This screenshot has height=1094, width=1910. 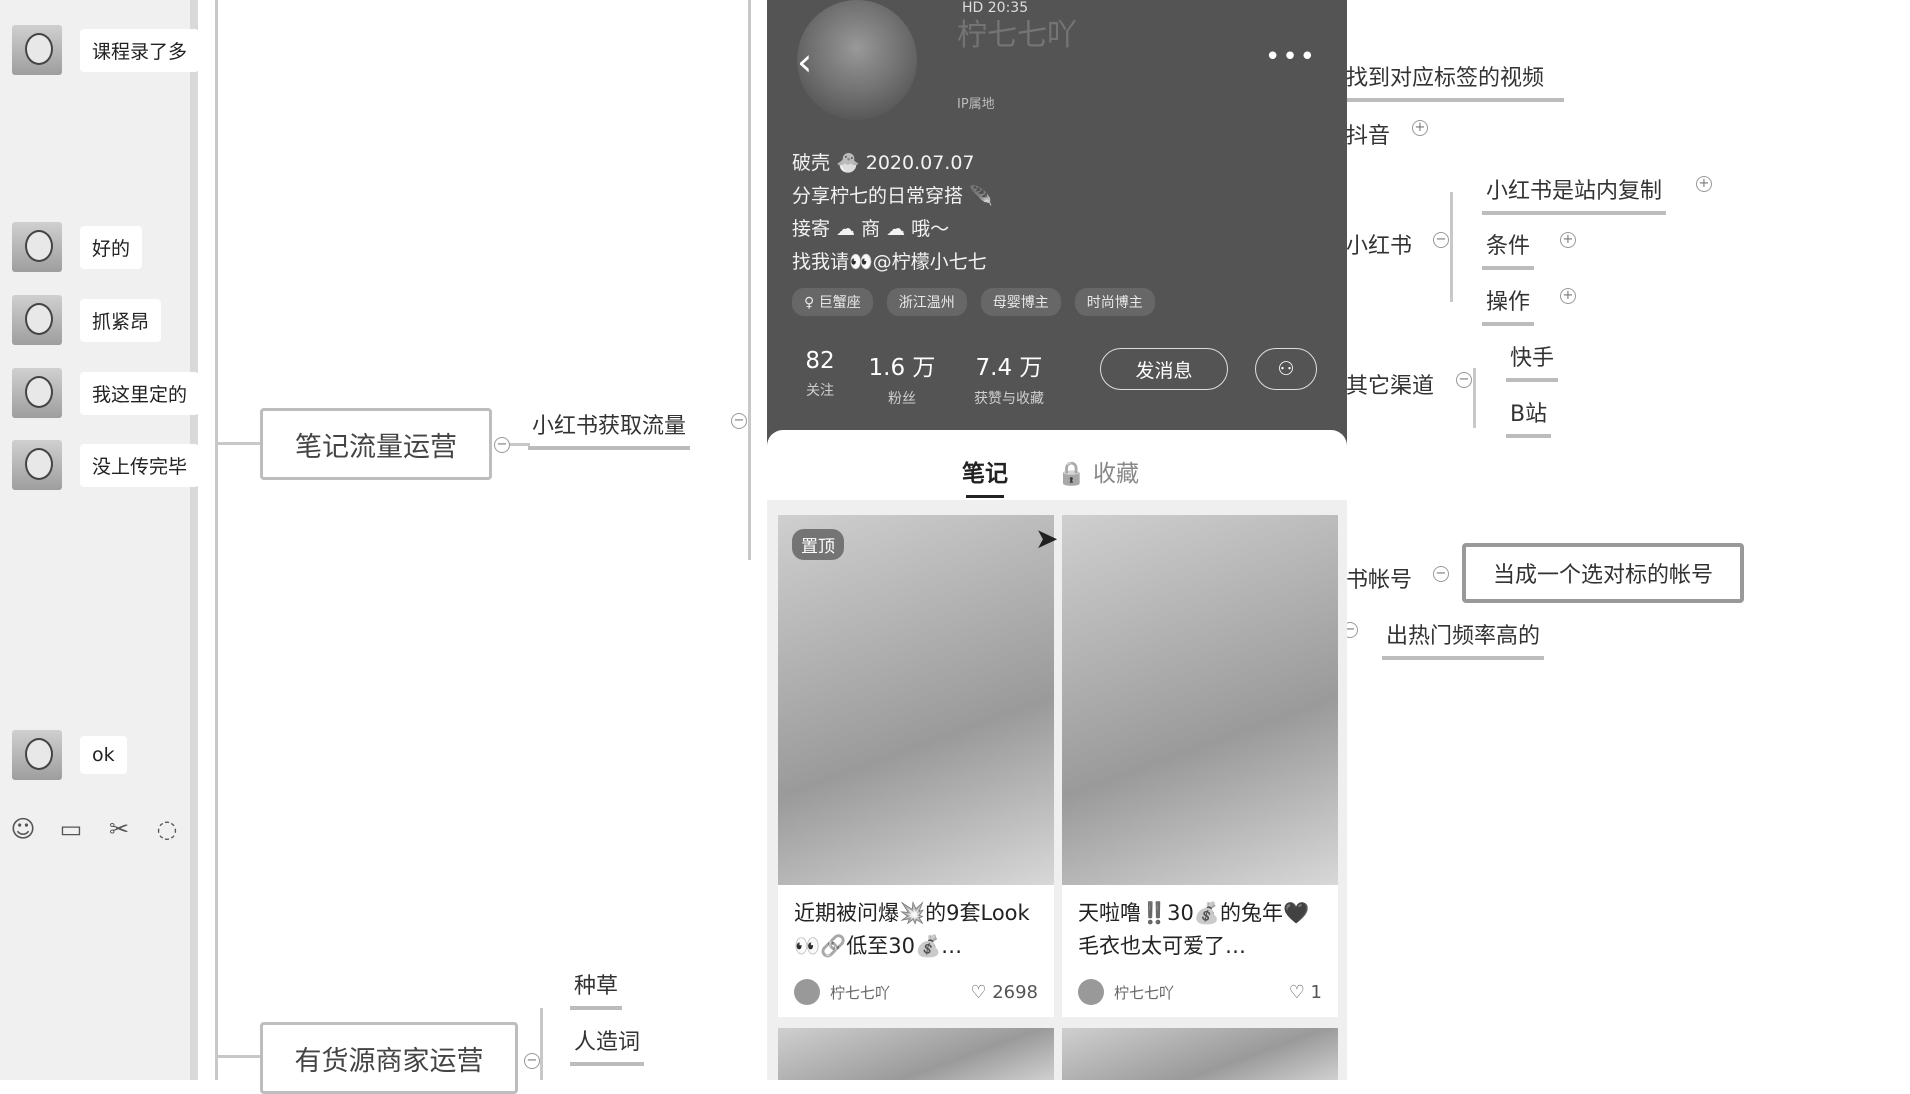 What do you see at coordinates (1020, 302) in the screenshot?
I see `tag: 母婴博主` at bounding box center [1020, 302].